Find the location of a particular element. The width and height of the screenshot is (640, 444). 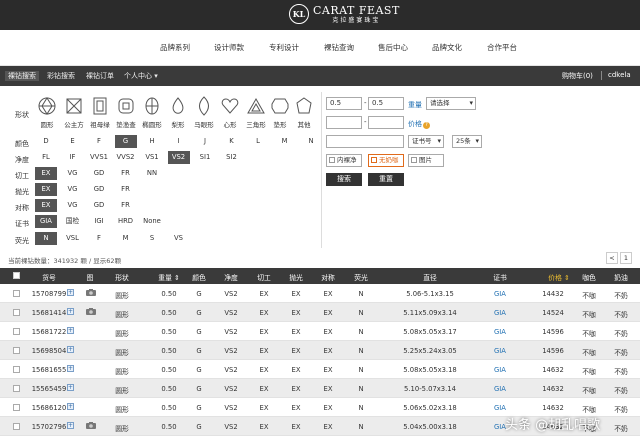

shape-option: 梨形 is located at coordinates (178, 114).